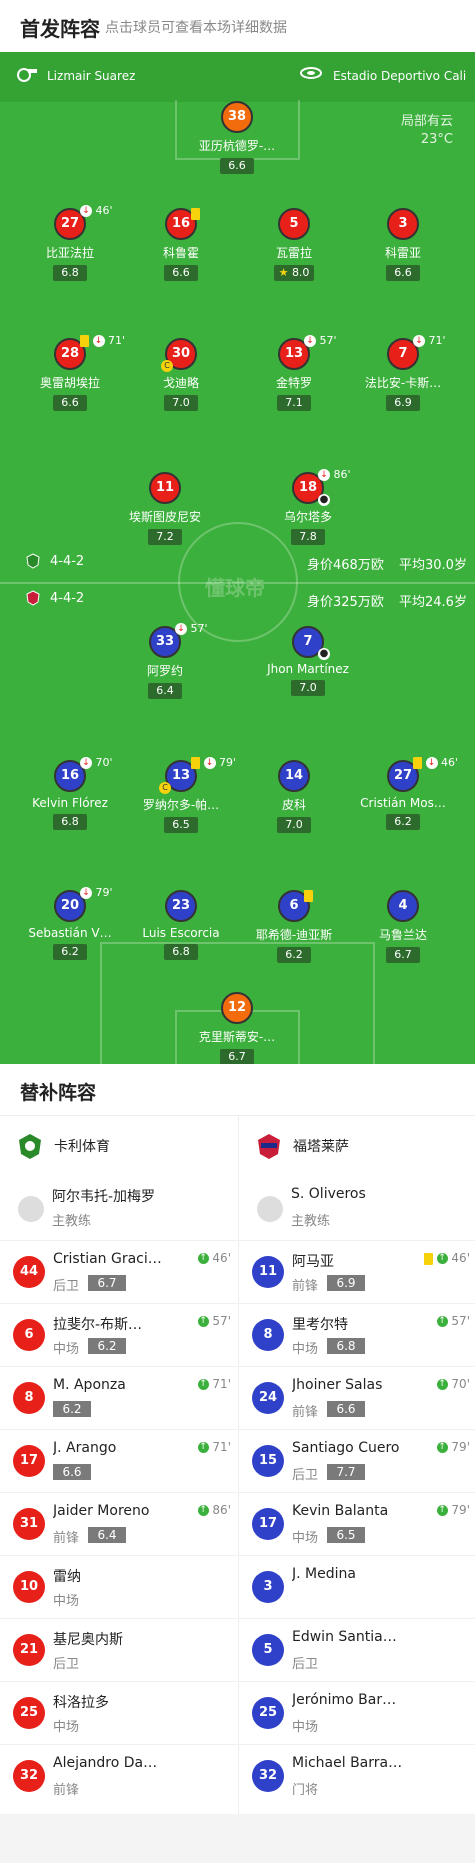 The height and width of the screenshot is (1863, 475). I want to click on player-away-14: 14 皮科 7.0, so click(294, 796).